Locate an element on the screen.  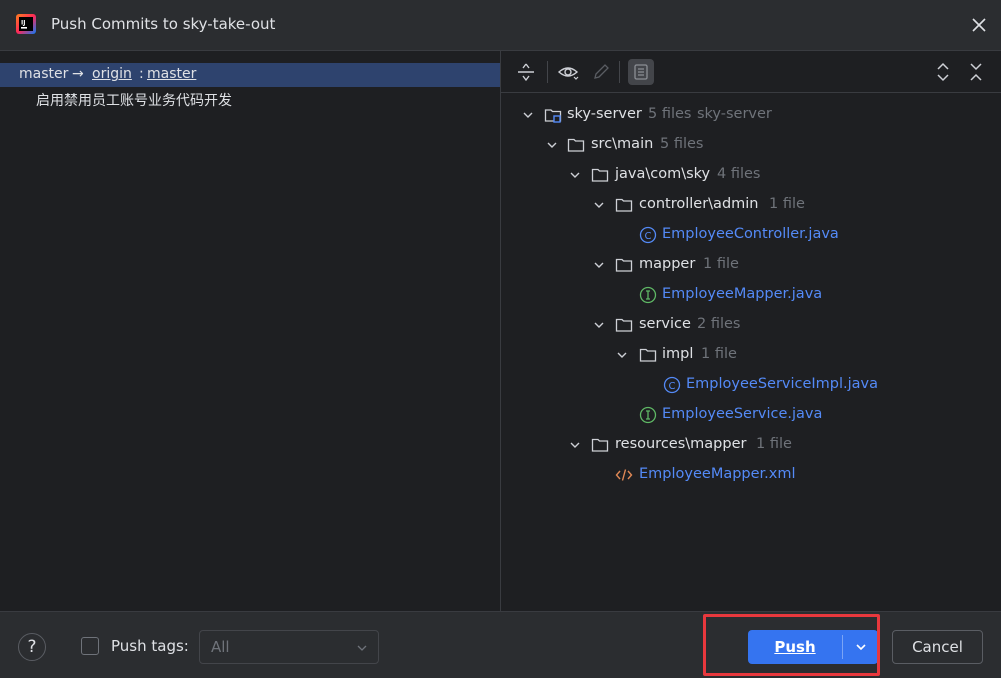
tree-file-employee-mapper-xml: EmployeeMapper.xml is located at coordinates (751, 475).